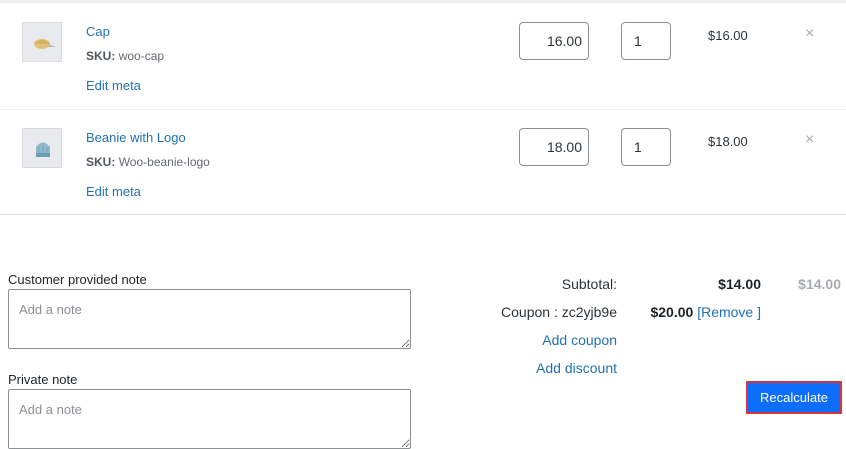 Image resolution: width=846 pixels, height=449 pixels. What do you see at coordinates (576, 368) in the screenshot?
I see `add-discount-link: Add discount` at bounding box center [576, 368].